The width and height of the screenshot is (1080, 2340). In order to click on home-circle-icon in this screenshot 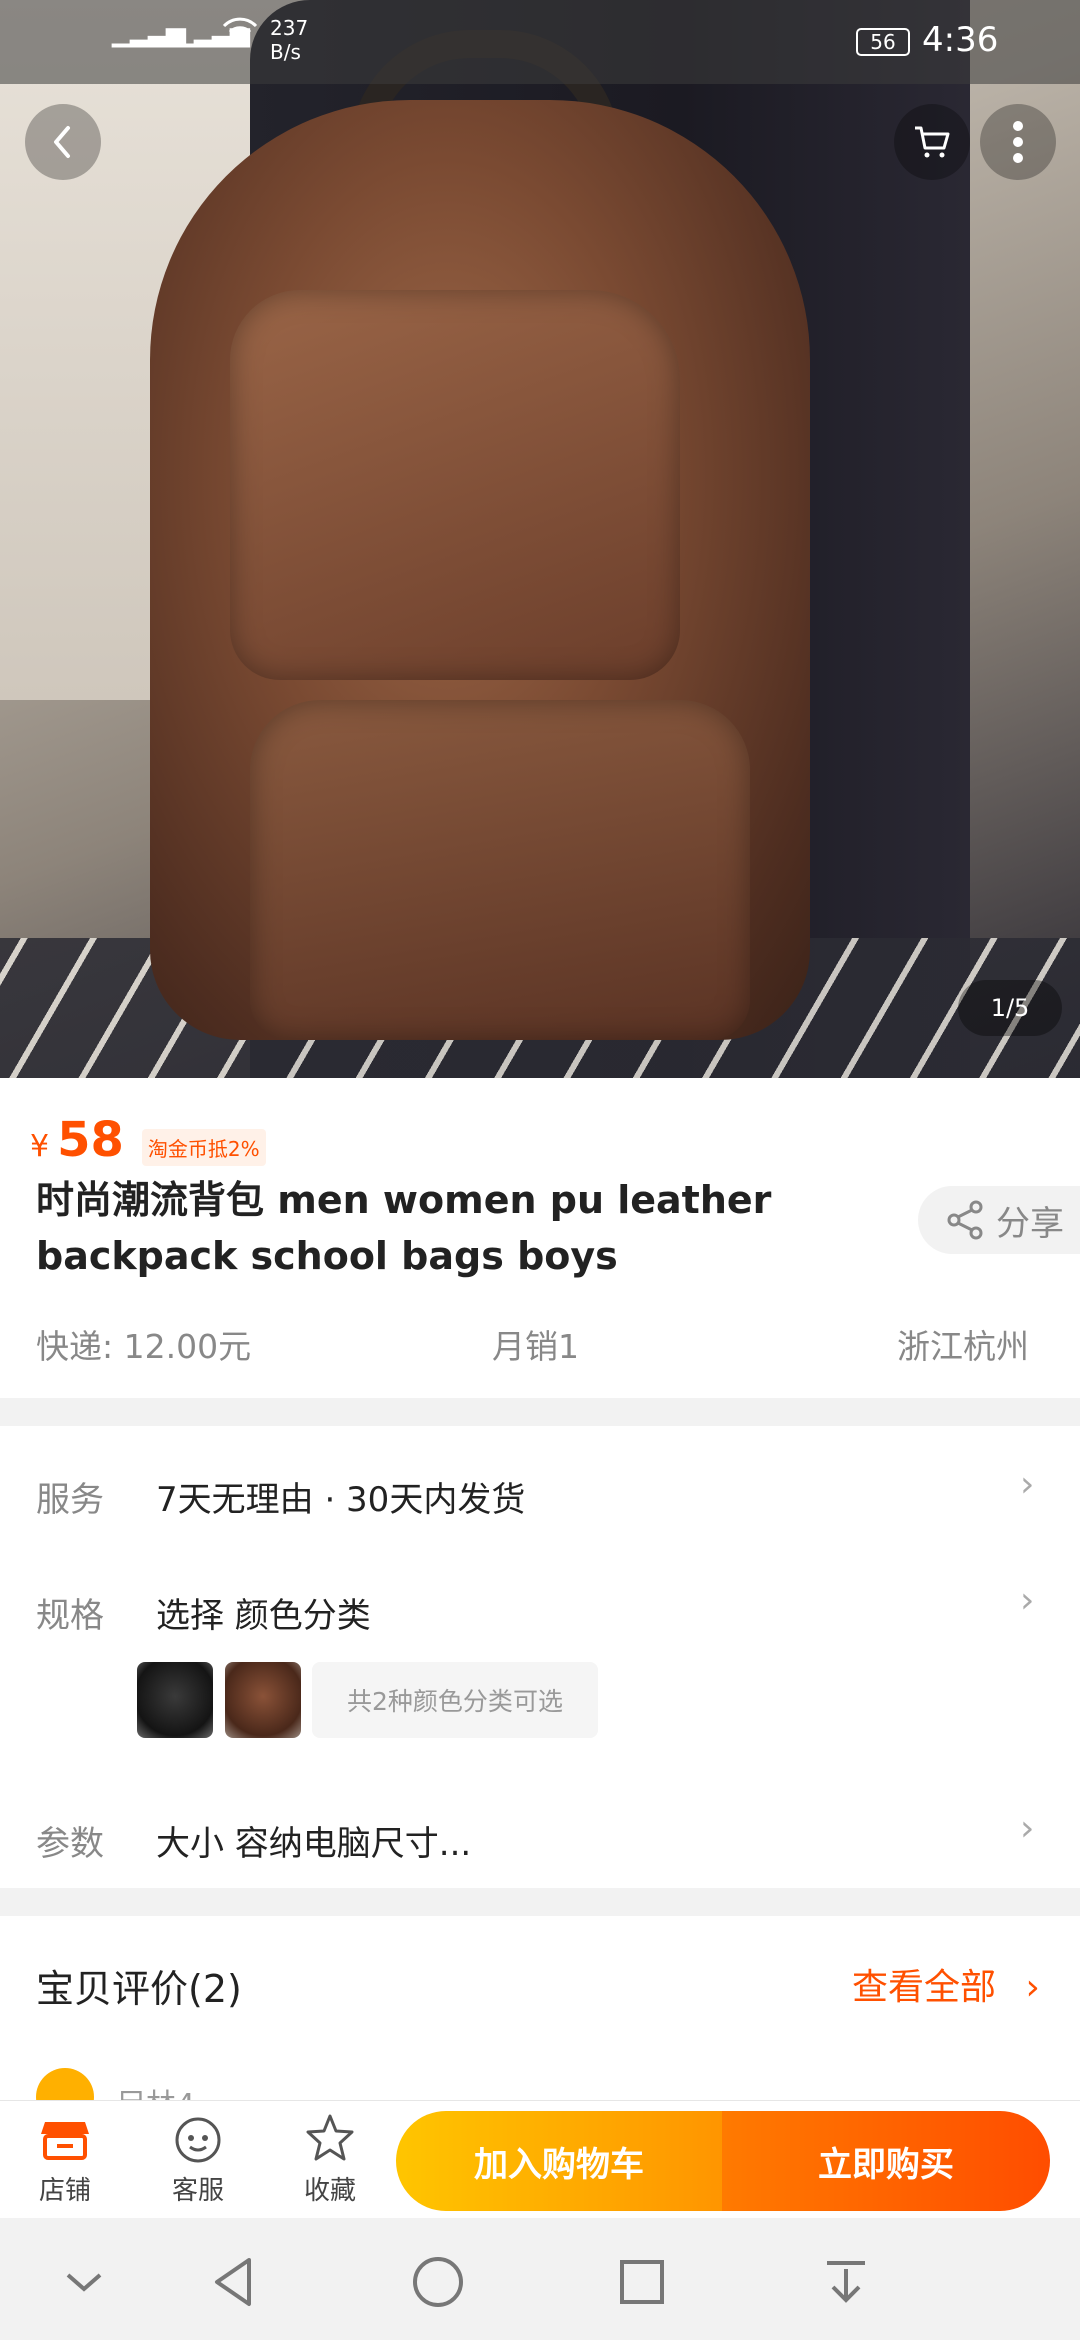, I will do `click(438, 2282)`.